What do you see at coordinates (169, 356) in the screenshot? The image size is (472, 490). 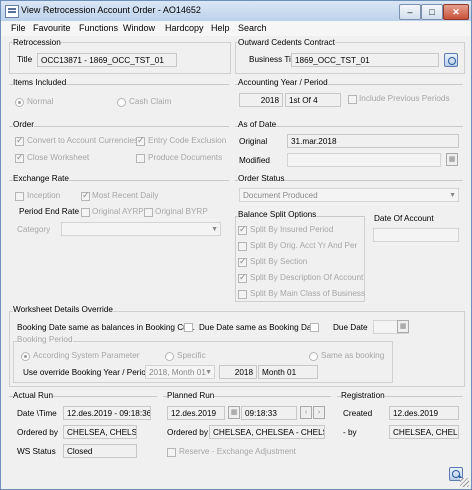 I see `specific-radio` at bounding box center [169, 356].